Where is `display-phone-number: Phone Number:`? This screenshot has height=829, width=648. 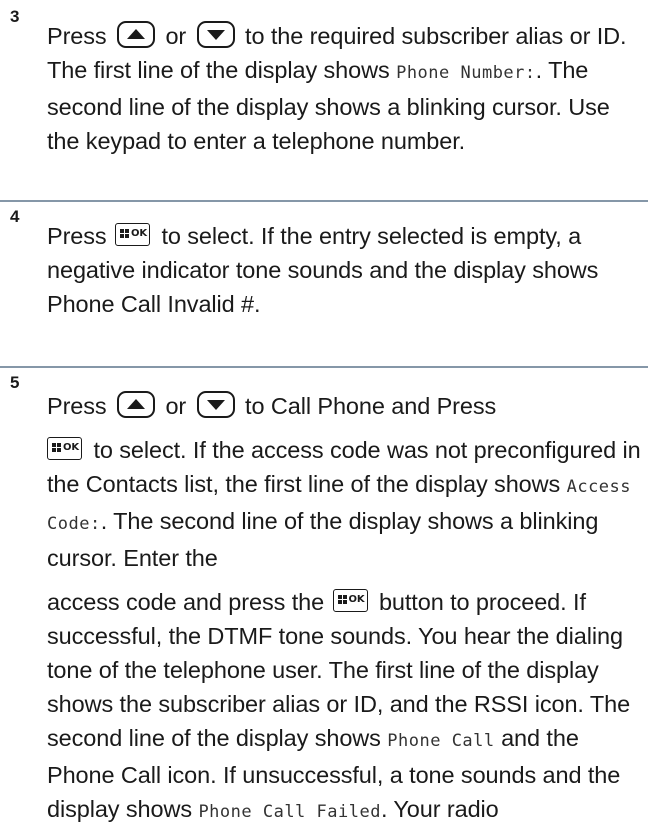 display-phone-number: Phone Number: is located at coordinates (466, 73).